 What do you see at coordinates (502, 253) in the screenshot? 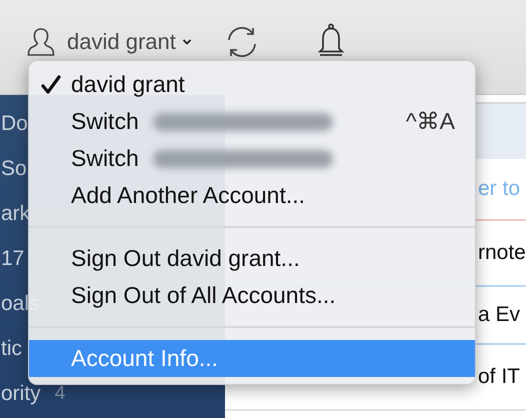
I see `note-title: rnote` at bounding box center [502, 253].